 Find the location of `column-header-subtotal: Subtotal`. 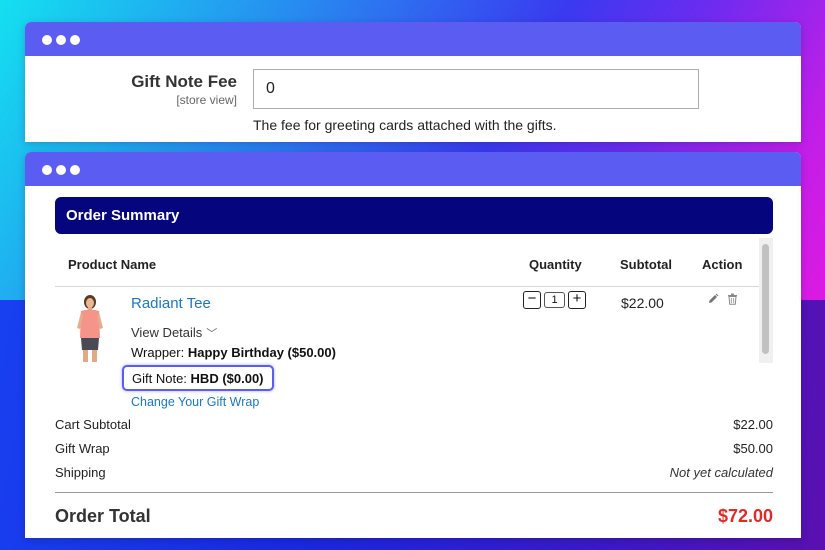

column-header-subtotal: Subtotal is located at coordinates (646, 264).